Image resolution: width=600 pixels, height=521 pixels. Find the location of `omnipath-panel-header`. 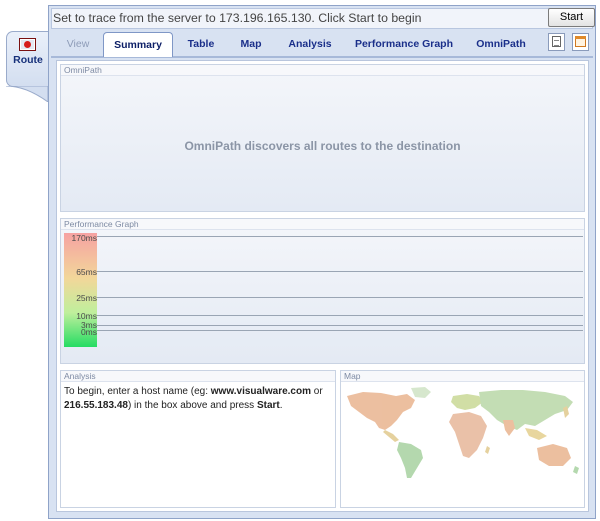

omnipath-panel-header is located at coordinates (322, 70).